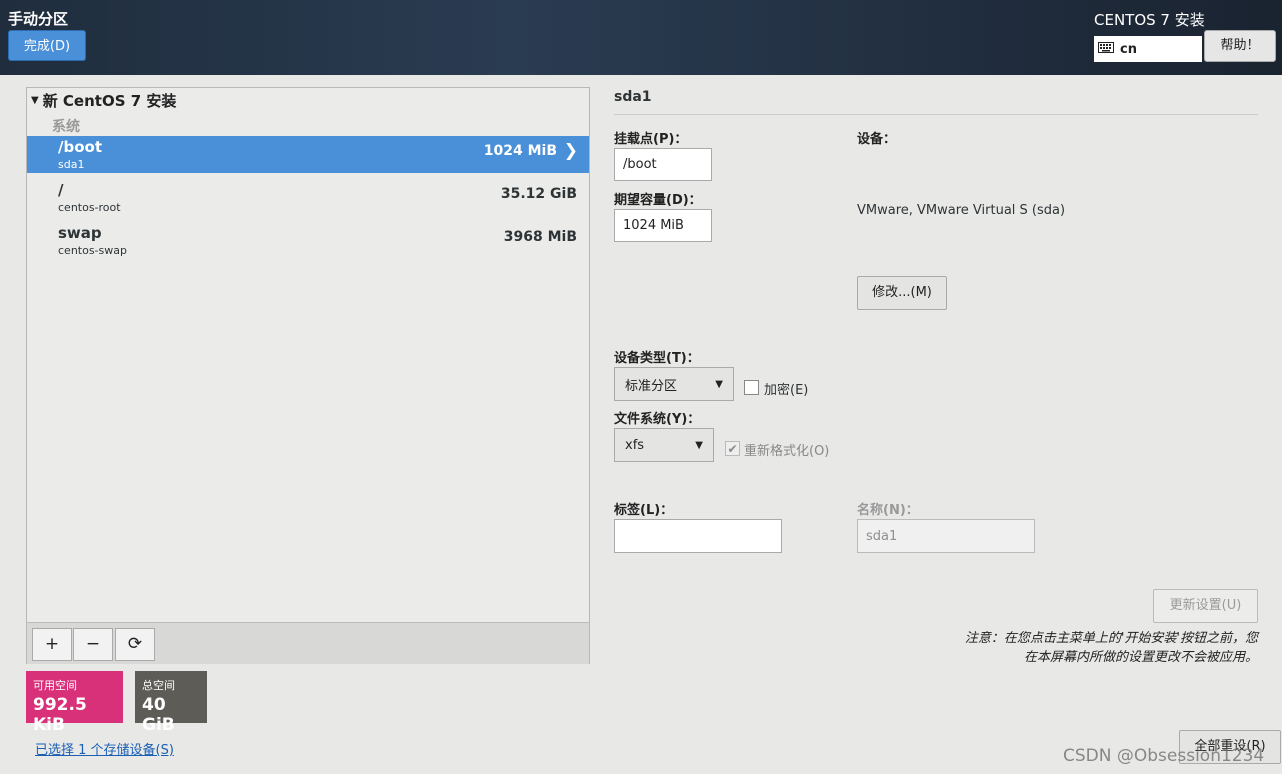 The width and height of the screenshot is (1282, 774). I want to click on checkmark-icon: ✔, so click(732, 448).